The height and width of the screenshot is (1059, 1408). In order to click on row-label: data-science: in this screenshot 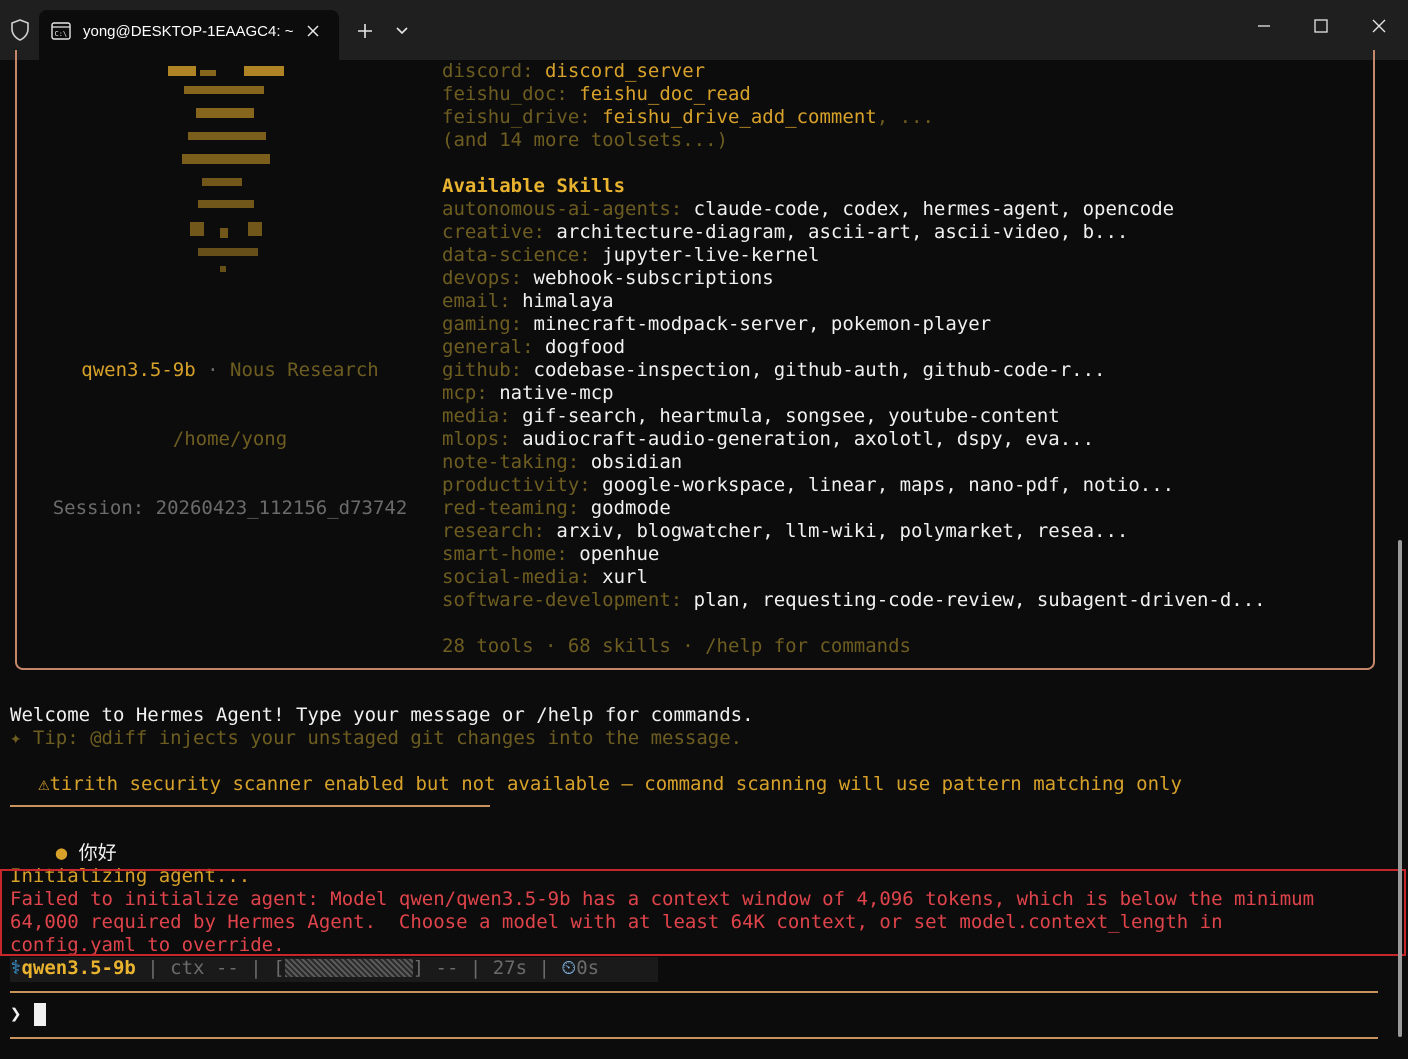, I will do `click(522, 255)`.